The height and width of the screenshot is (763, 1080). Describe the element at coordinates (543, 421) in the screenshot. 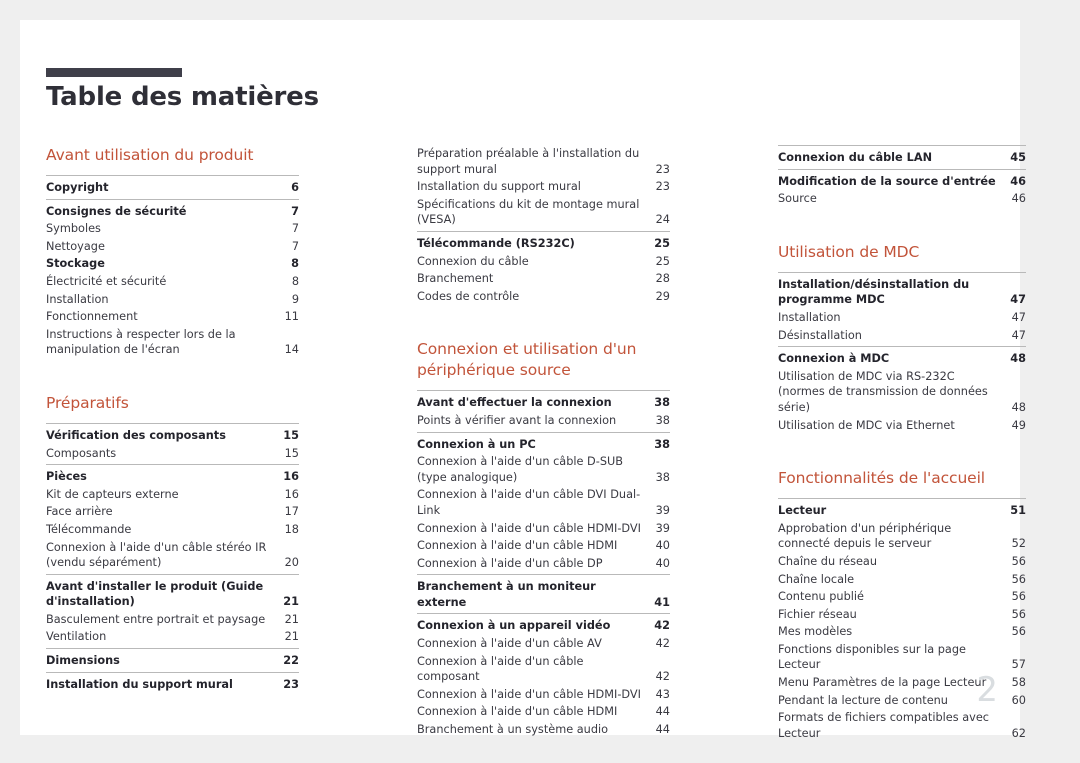

I see `toc-entry: Points à vérifier avant la connexion 38` at that location.